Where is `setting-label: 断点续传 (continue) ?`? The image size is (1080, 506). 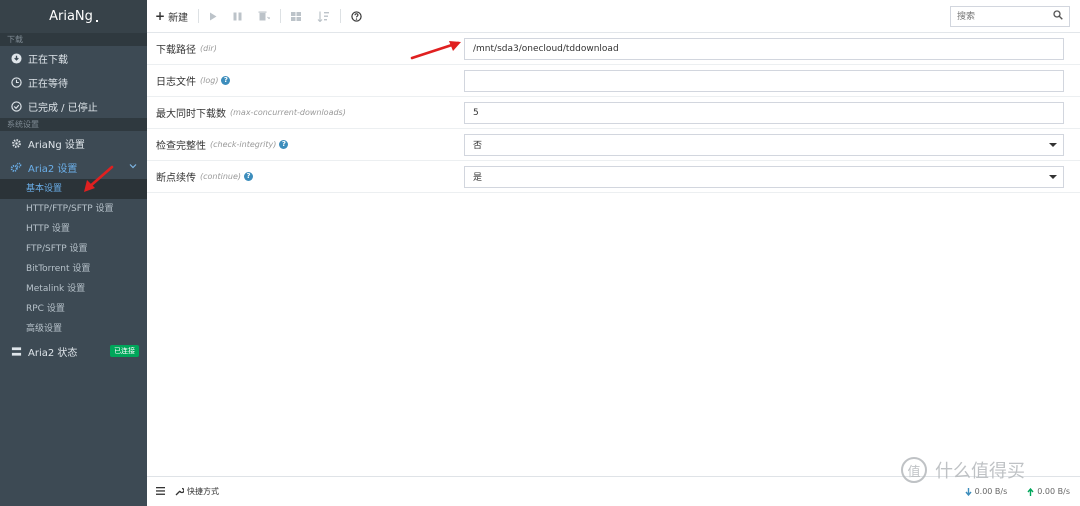
setting-label: 断点续传 (continue) ? is located at coordinates (305, 176).